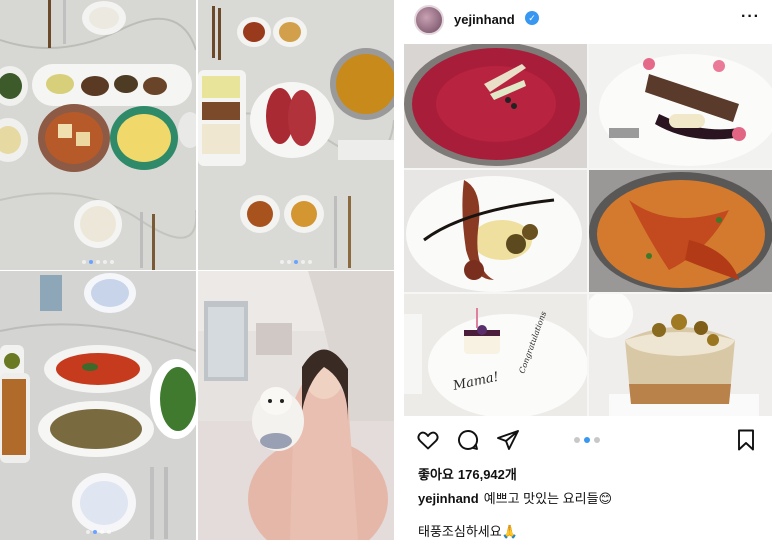  I want to click on carousel-dots, so click(587, 440).